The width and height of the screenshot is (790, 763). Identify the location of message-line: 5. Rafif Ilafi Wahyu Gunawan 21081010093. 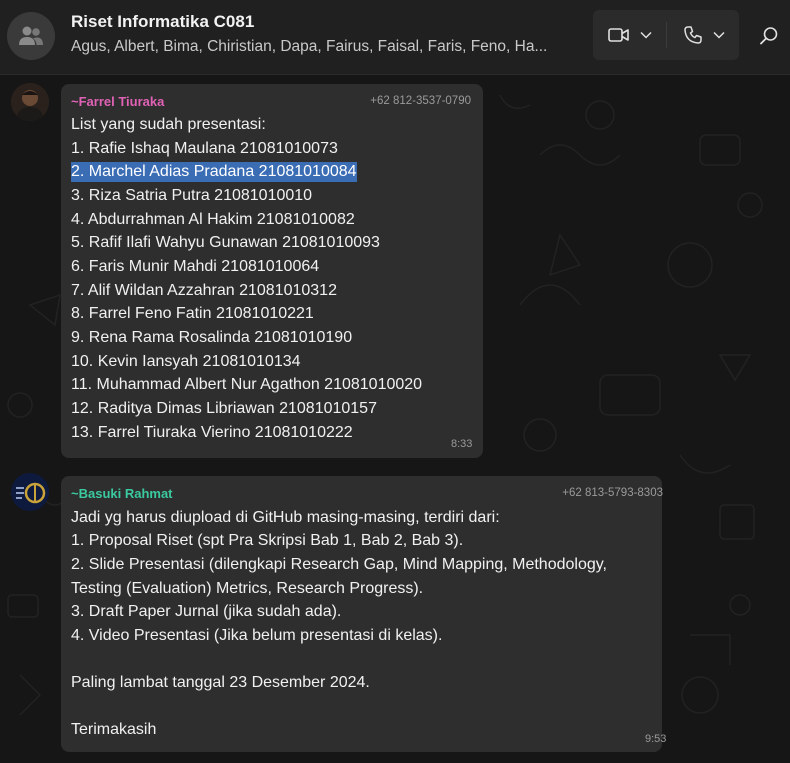
(225, 242).